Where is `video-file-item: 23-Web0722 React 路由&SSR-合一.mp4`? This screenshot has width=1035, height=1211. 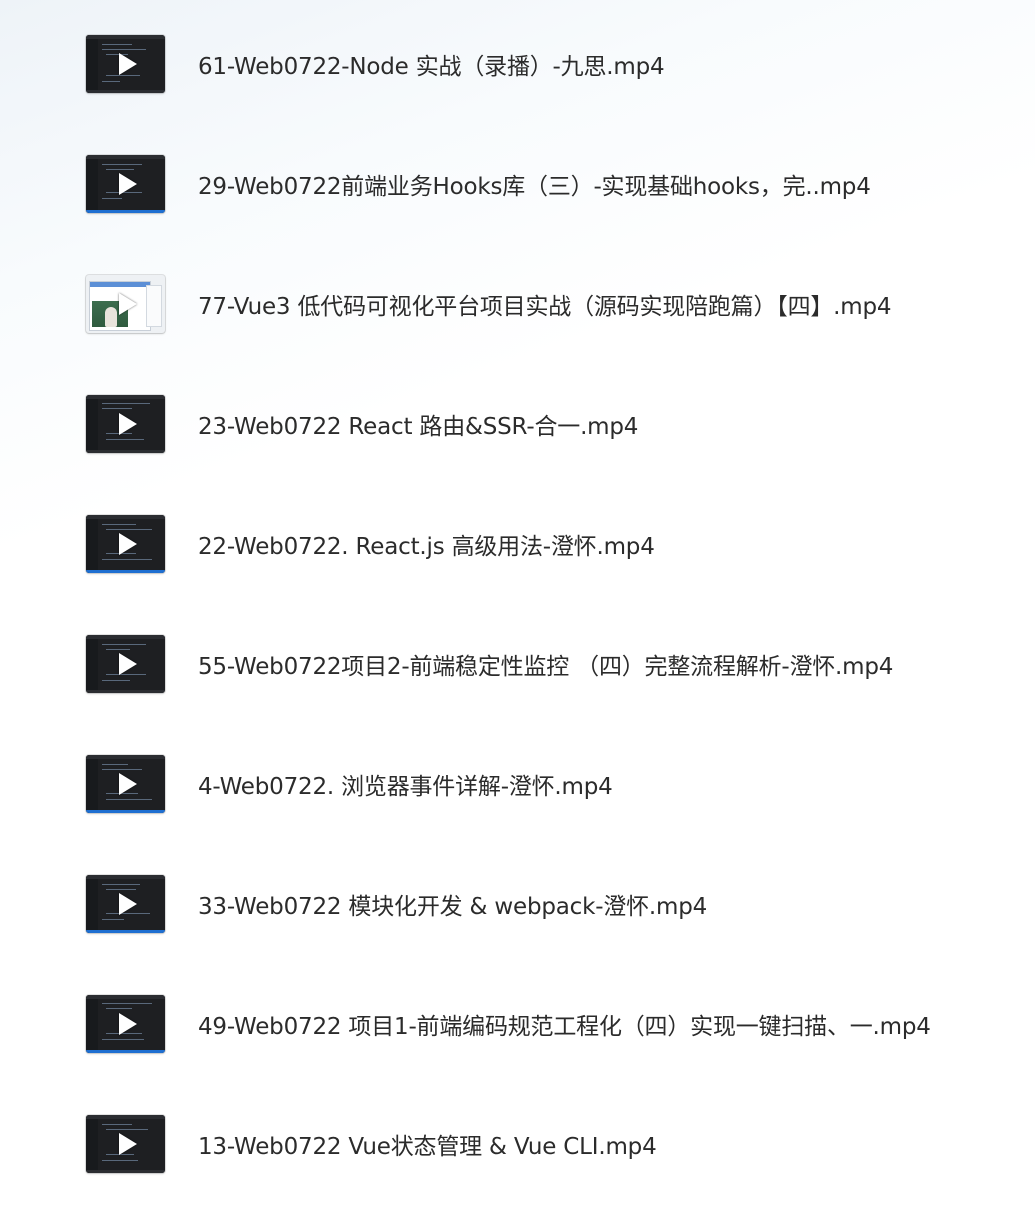
video-file-item: 23-Web0722 React 路由&SSR-合一.mp4 is located at coordinates (546, 424).